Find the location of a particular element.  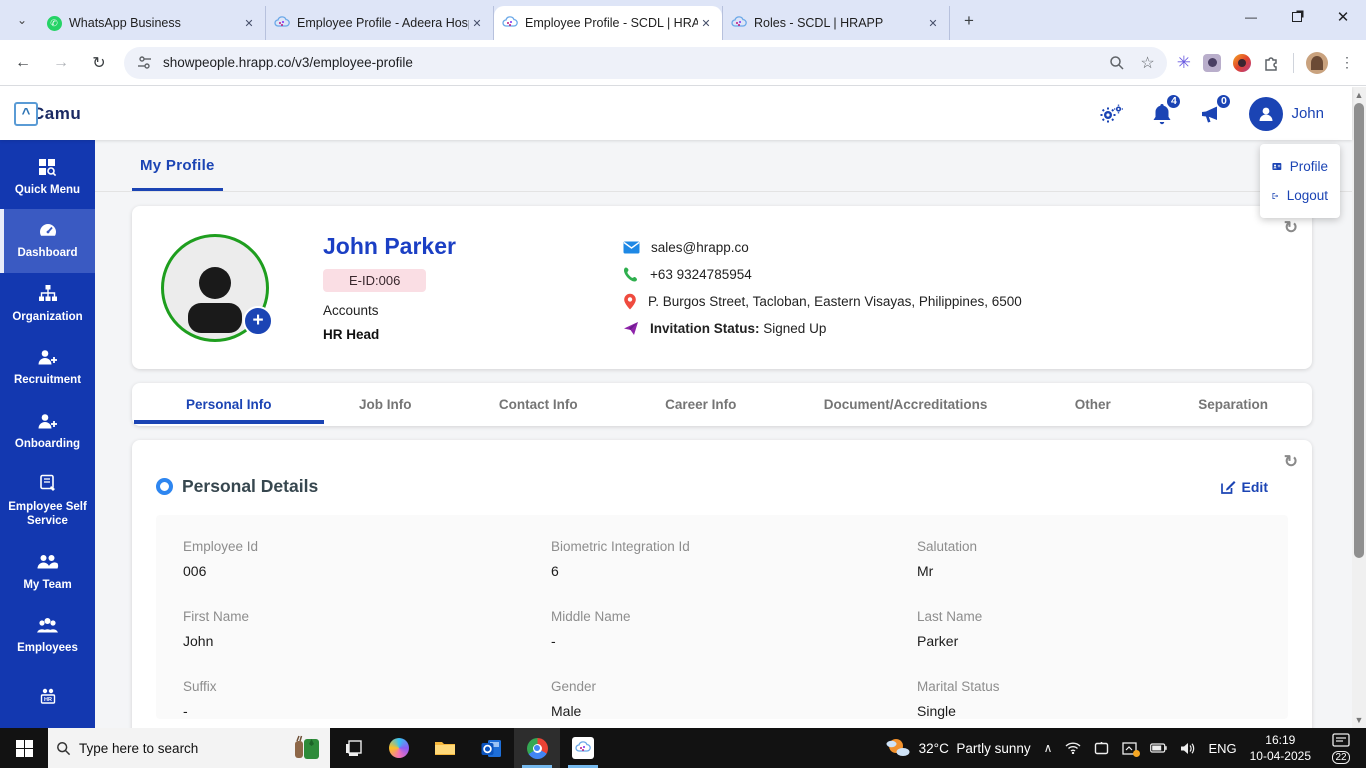

clock-widget: 16:19 10-04-2025 is located at coordinates (1280, 748).